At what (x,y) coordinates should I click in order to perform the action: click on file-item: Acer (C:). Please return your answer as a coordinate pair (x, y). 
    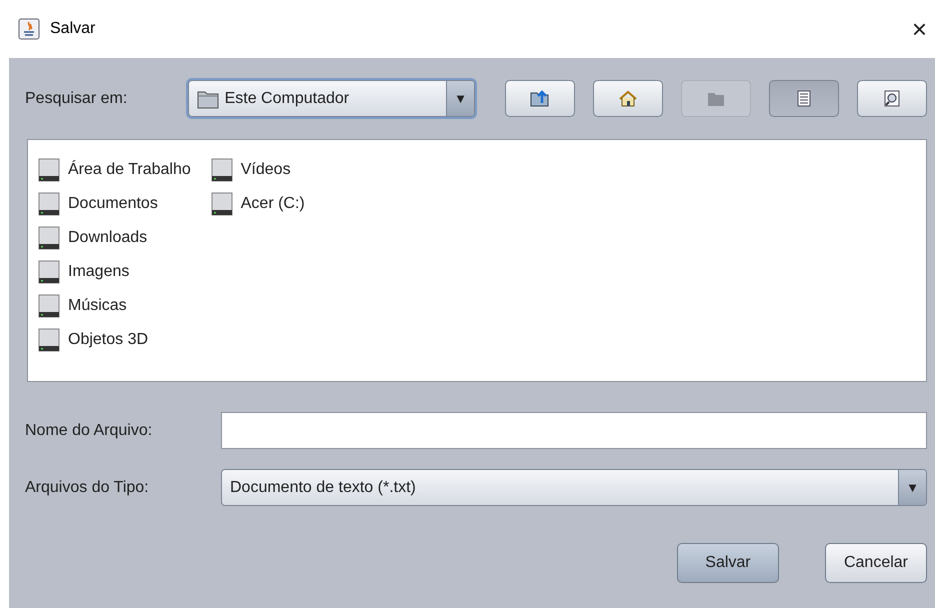
    Looking at the image, I should click on (257, 204).